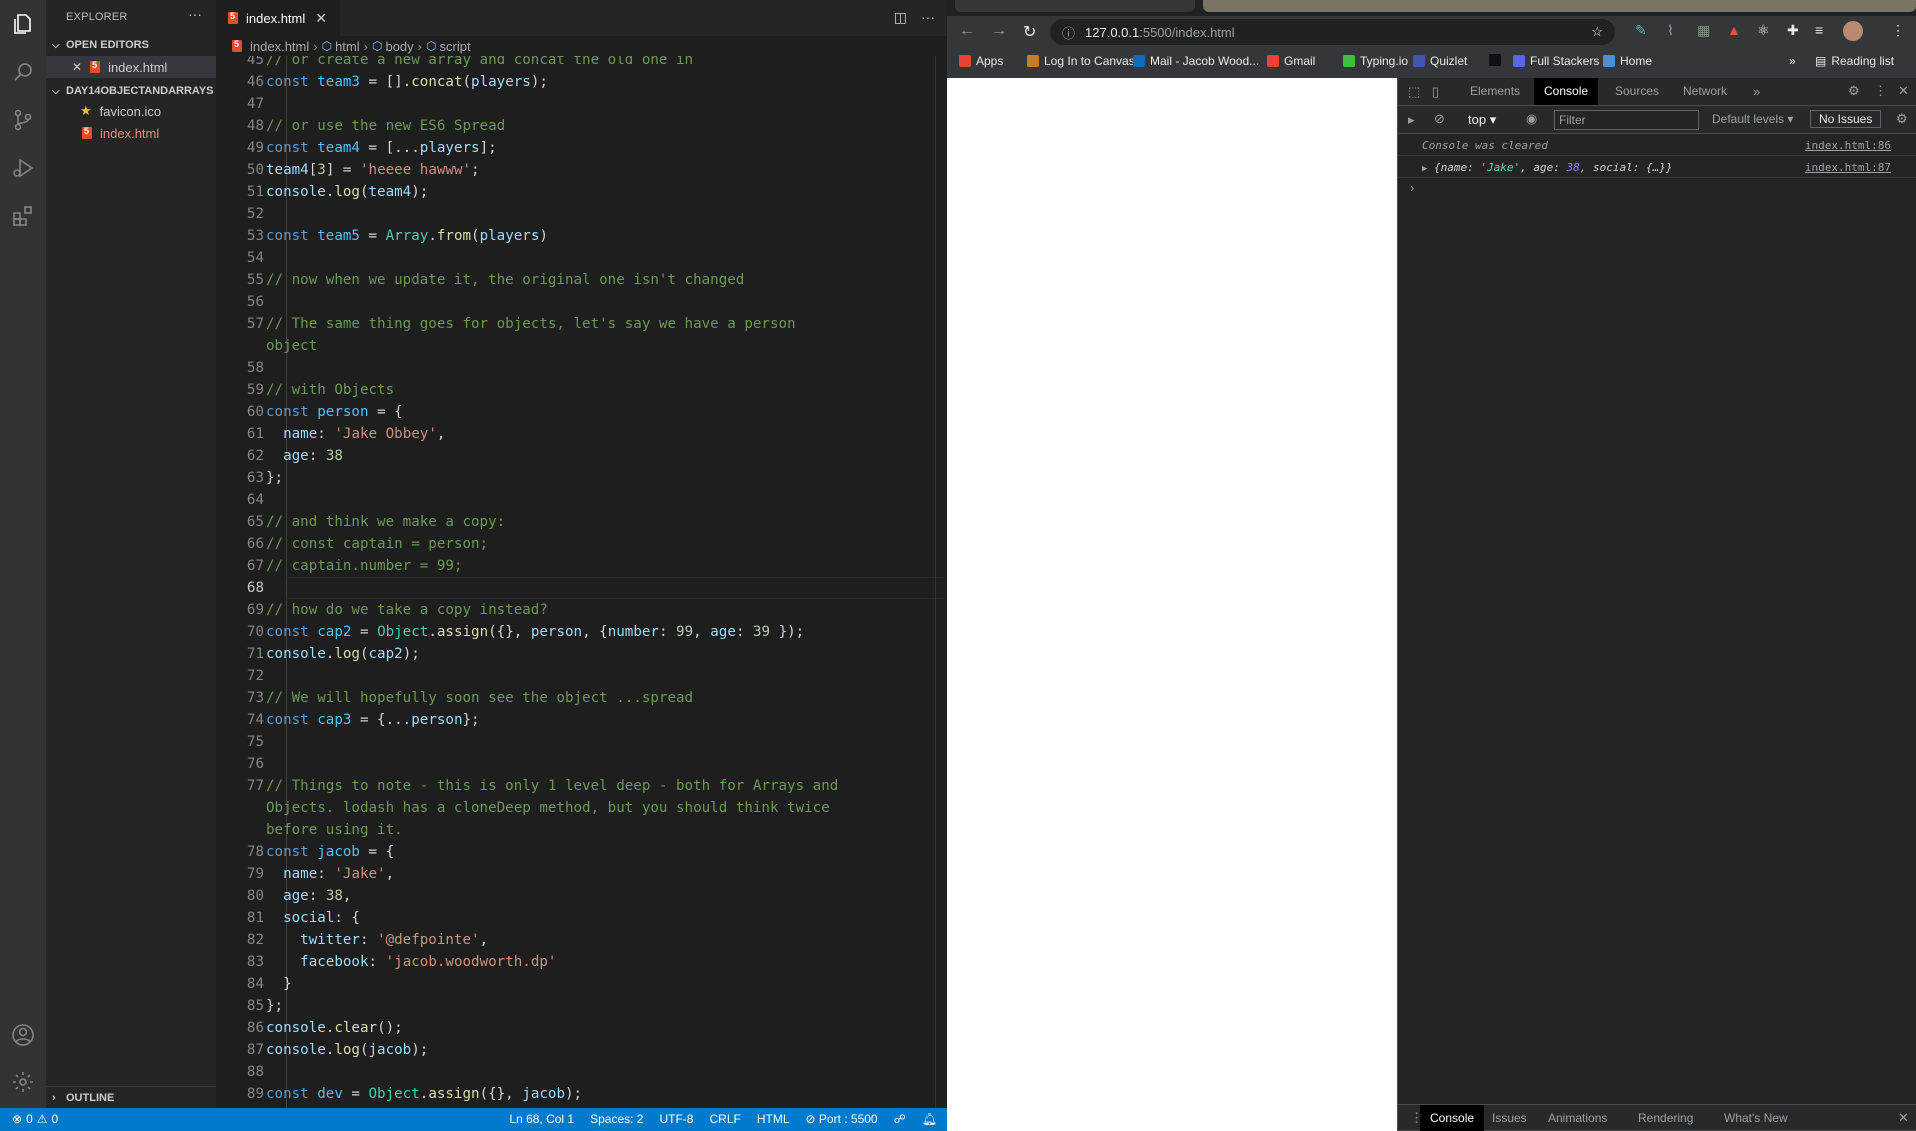  I want to click on live-server-port: ⊘ Port : 5500, so click(842, 1119).